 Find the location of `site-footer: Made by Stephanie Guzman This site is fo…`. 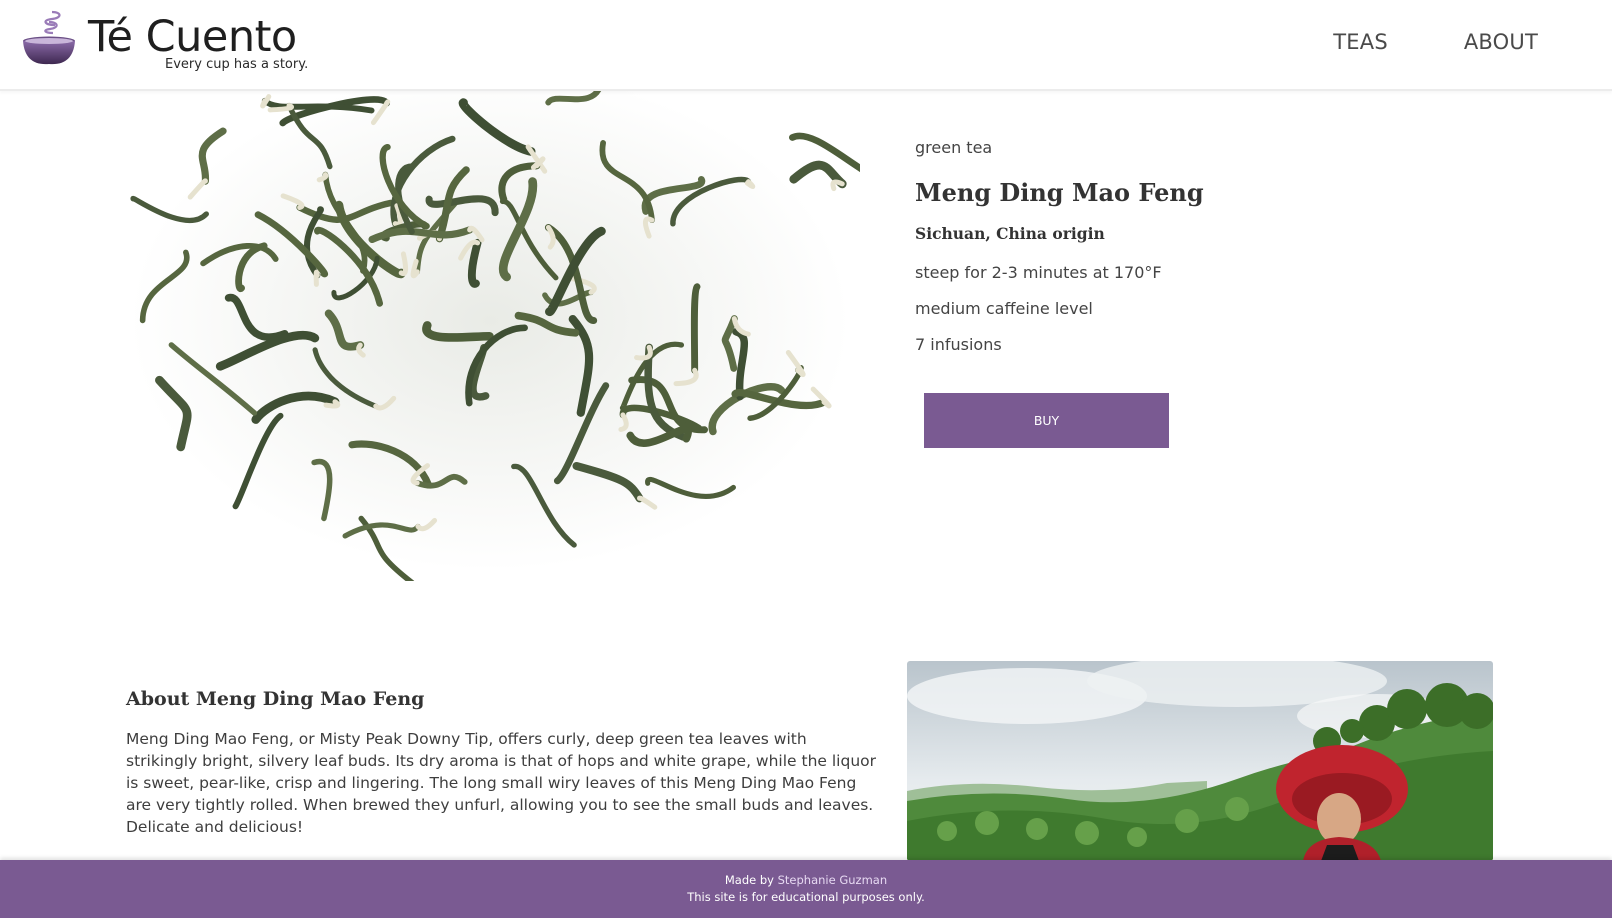

site-footer: Made by Stephanie Guzman This site is fo… is located at coordinates (806, 889).